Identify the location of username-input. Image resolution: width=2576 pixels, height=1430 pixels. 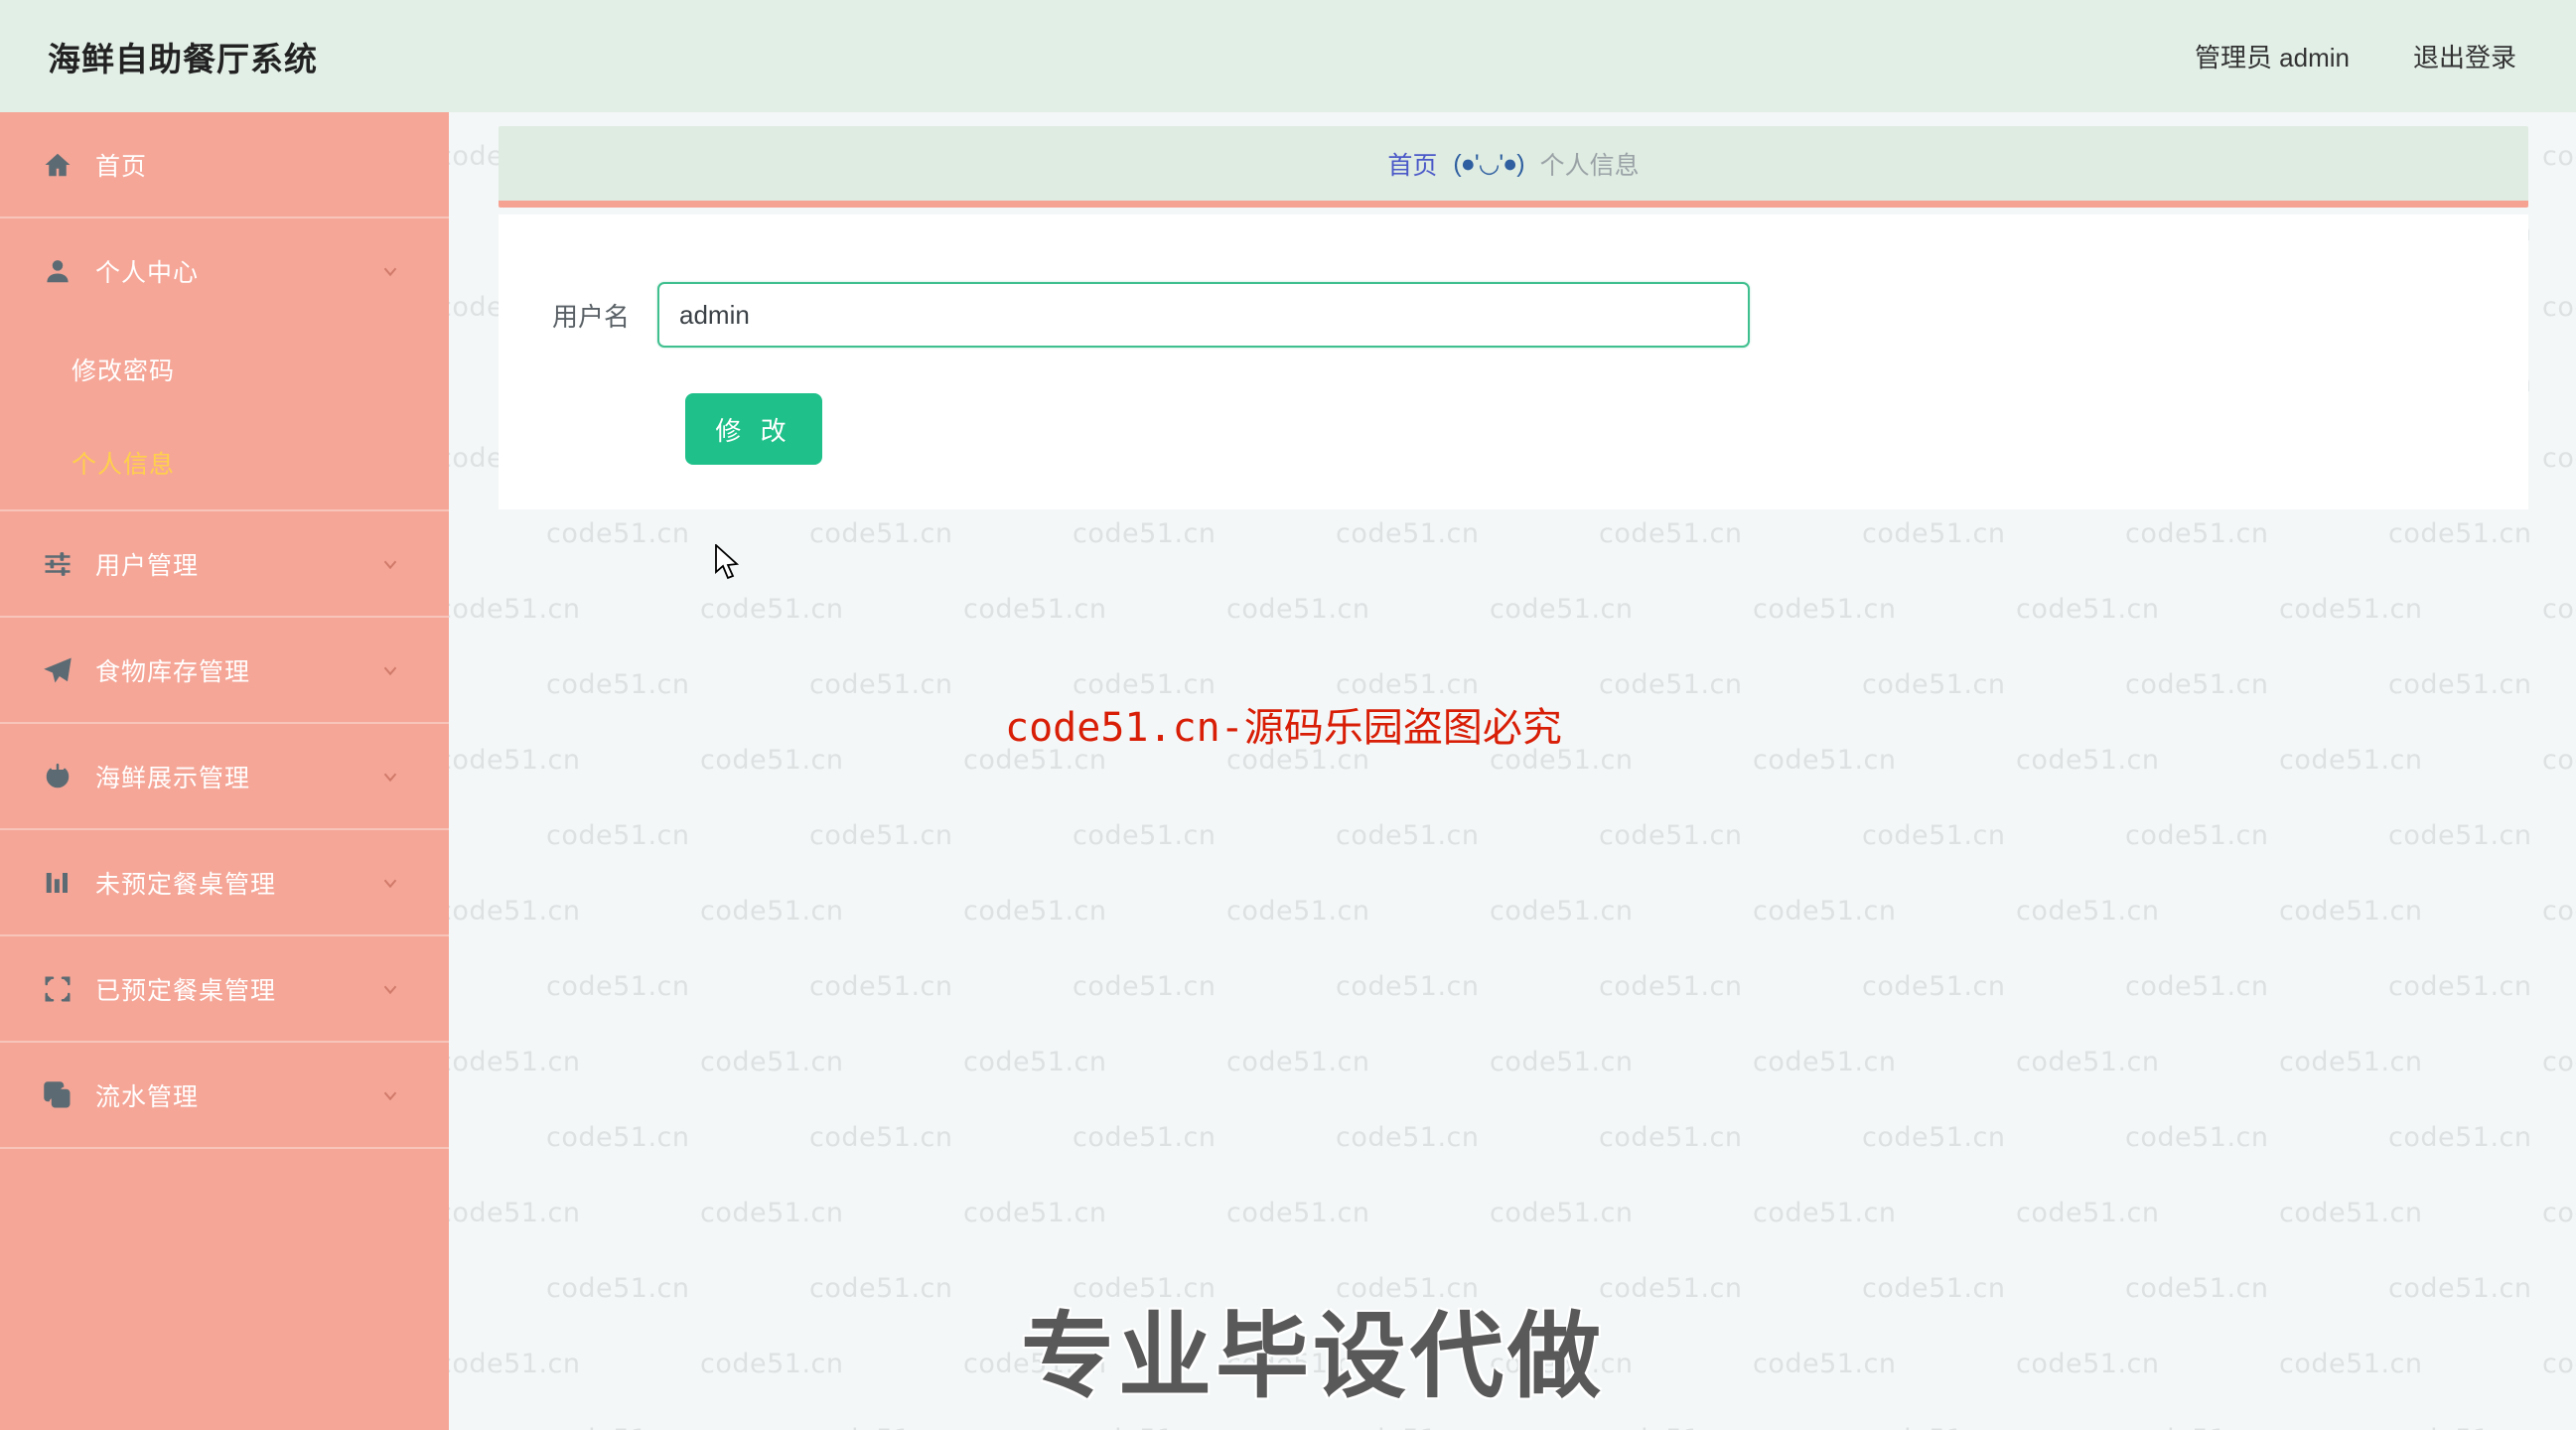
(1203, 315).